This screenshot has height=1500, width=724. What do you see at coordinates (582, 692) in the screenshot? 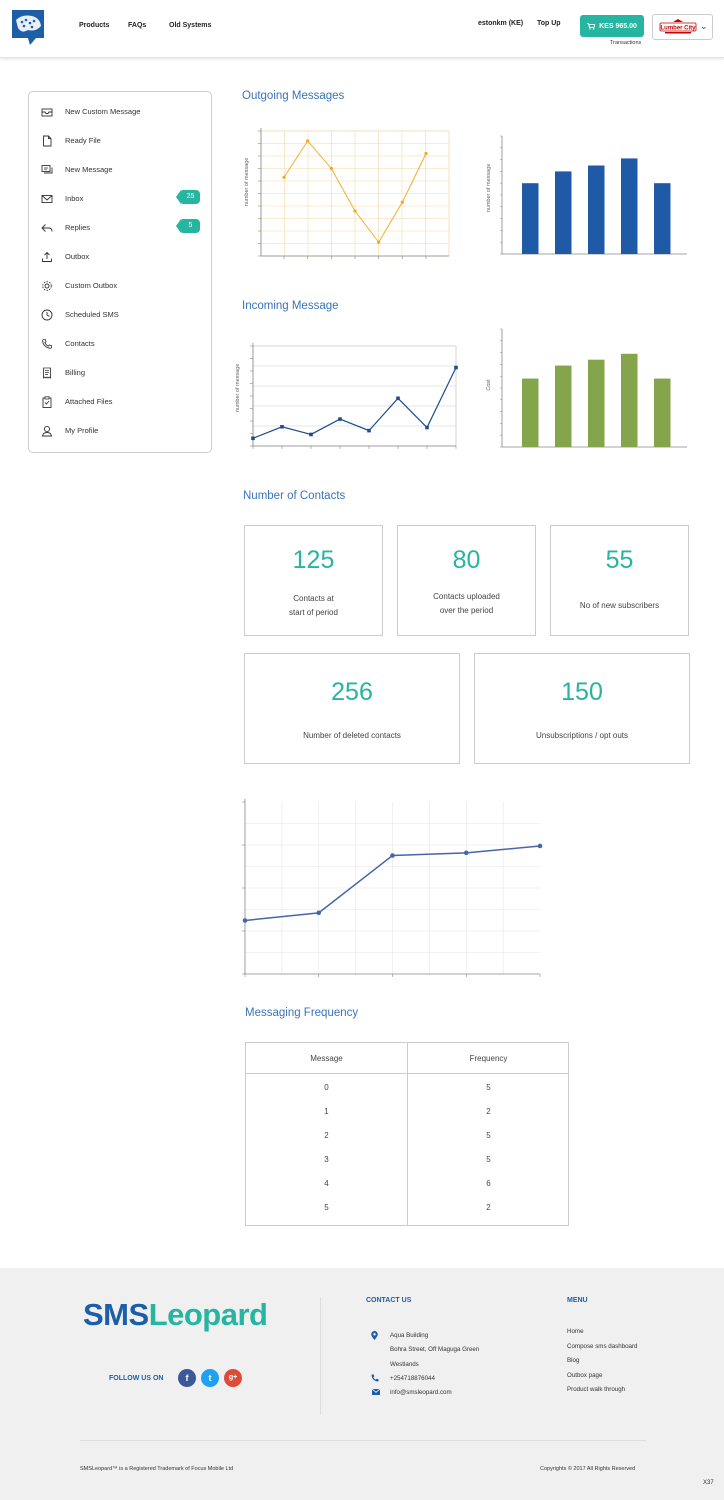
I see `card-value: 150` at bounding box center [582, 692].